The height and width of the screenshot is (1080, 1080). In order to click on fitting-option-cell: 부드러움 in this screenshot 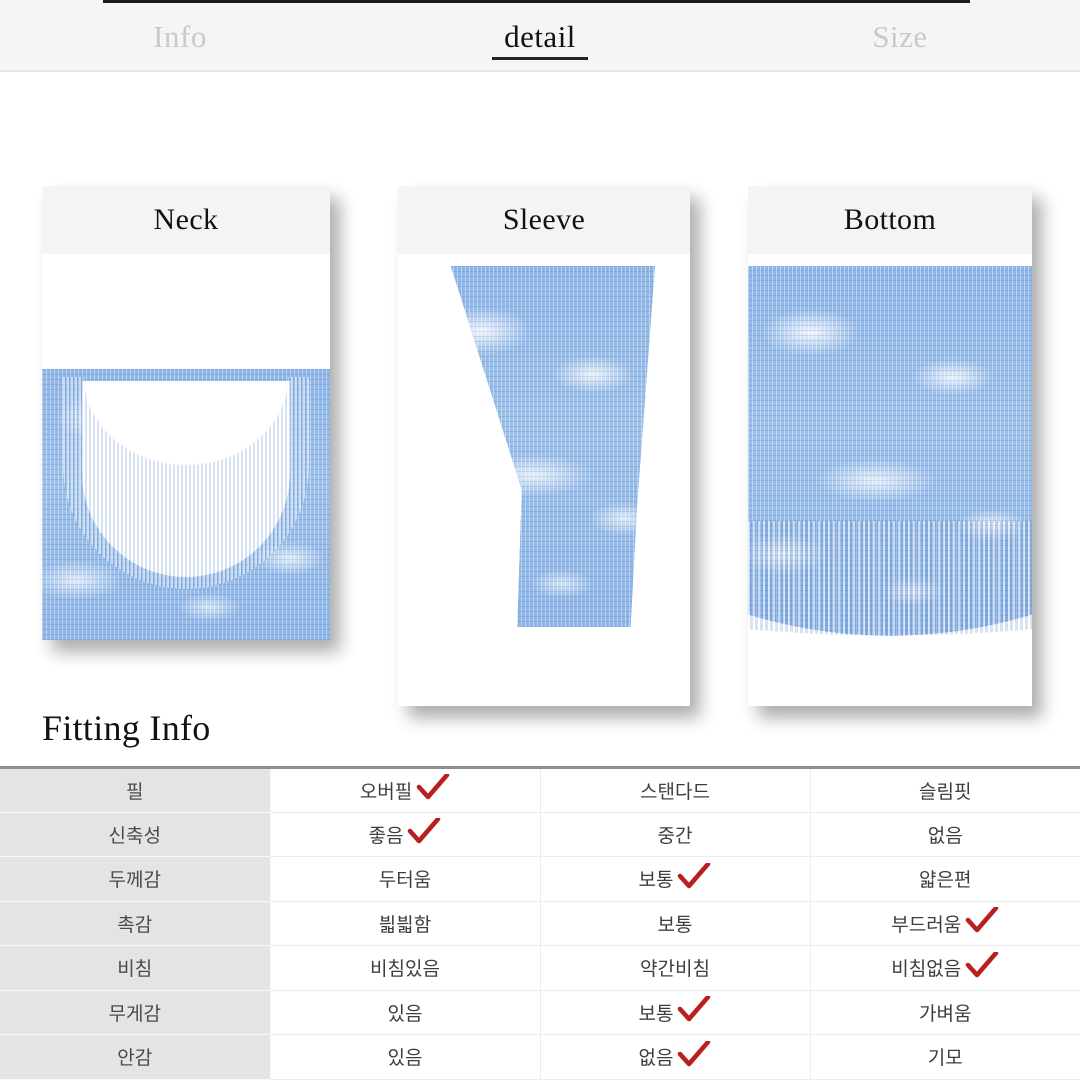, I will do `click(945, 923)`.